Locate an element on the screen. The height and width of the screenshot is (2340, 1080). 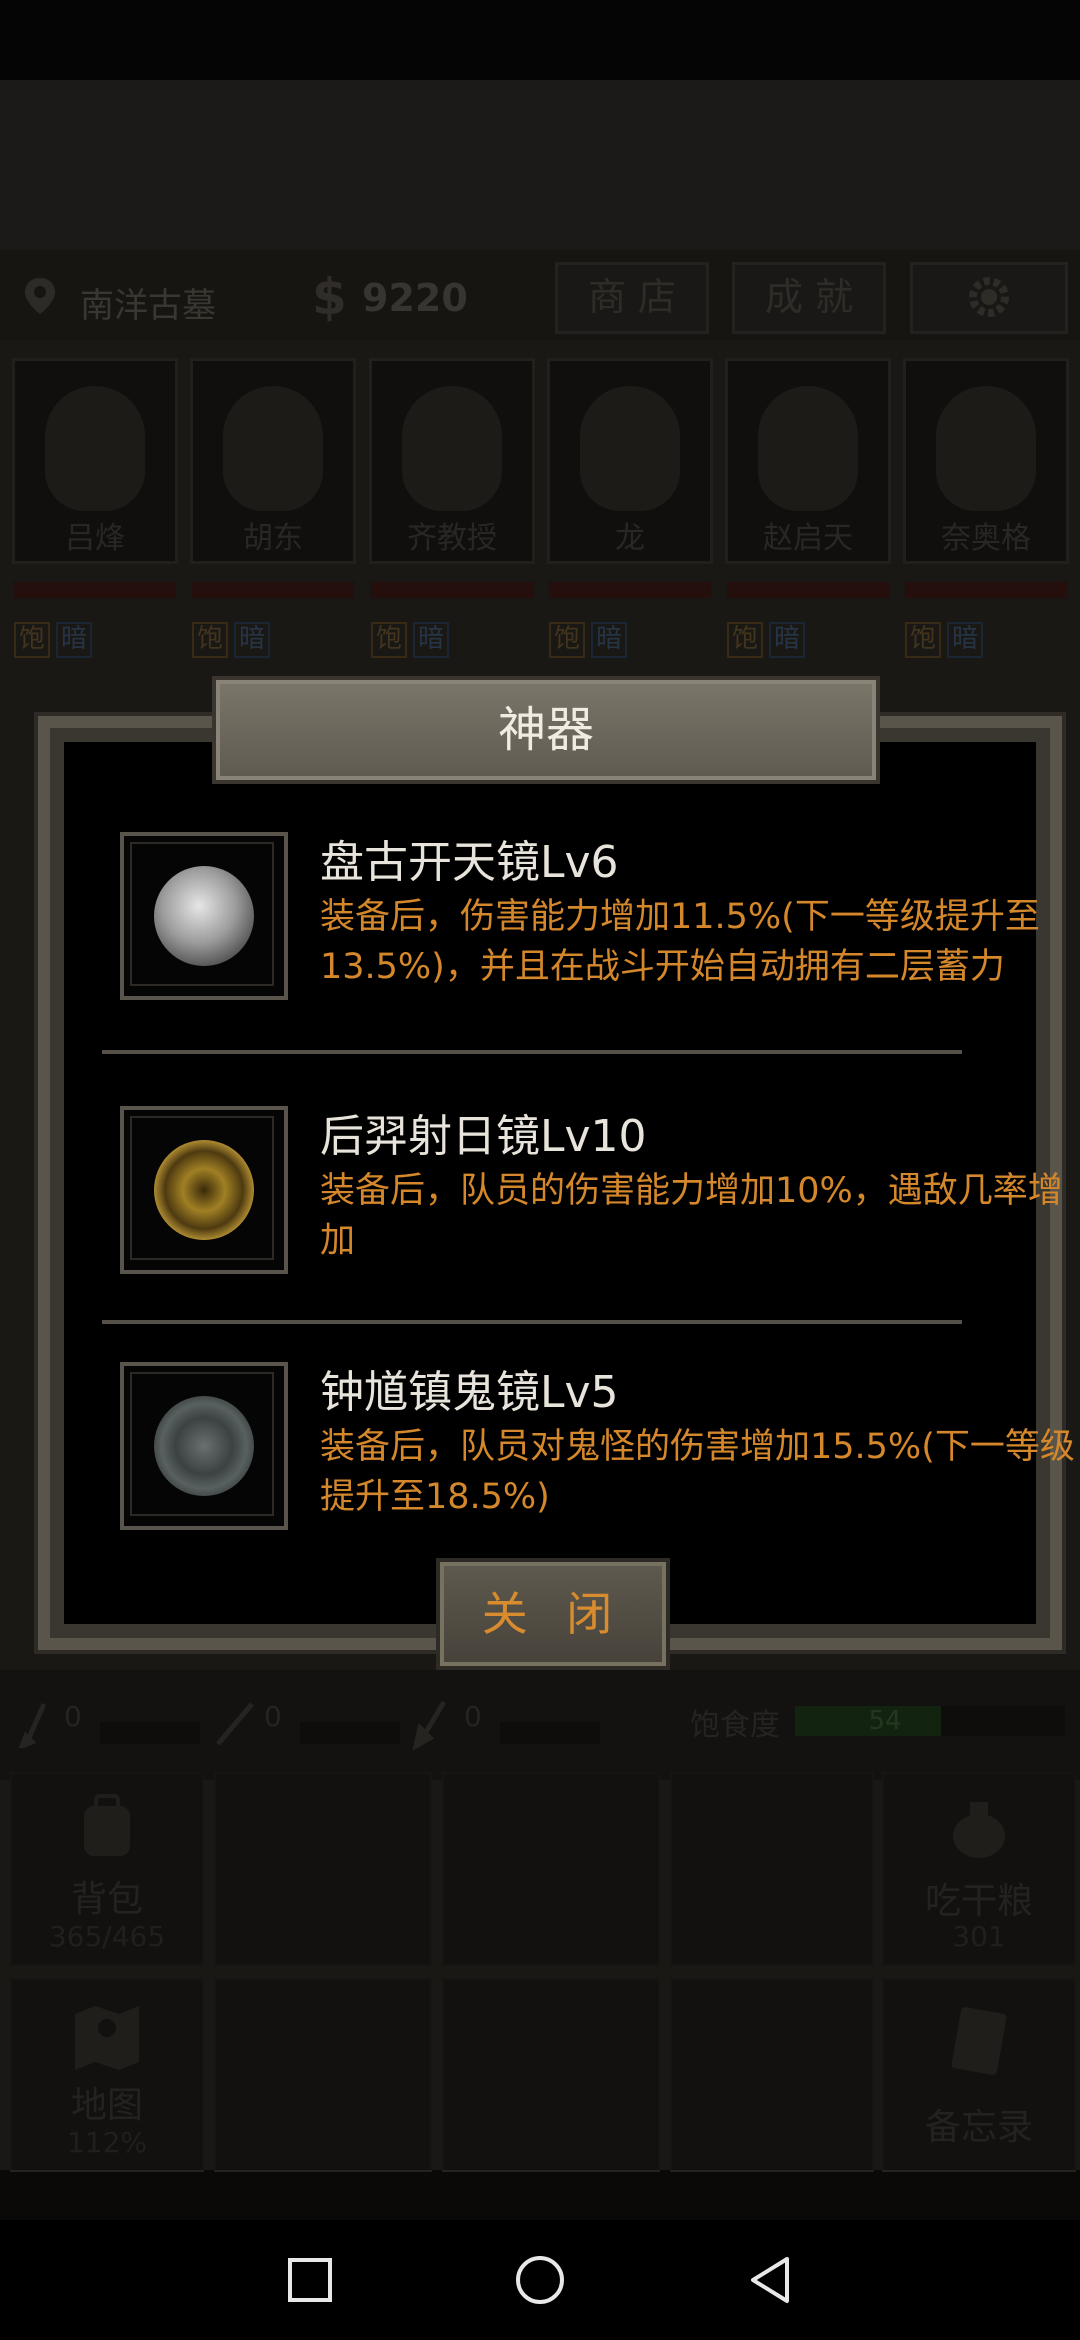
recents-icon is located at coordinates (310, 2280).